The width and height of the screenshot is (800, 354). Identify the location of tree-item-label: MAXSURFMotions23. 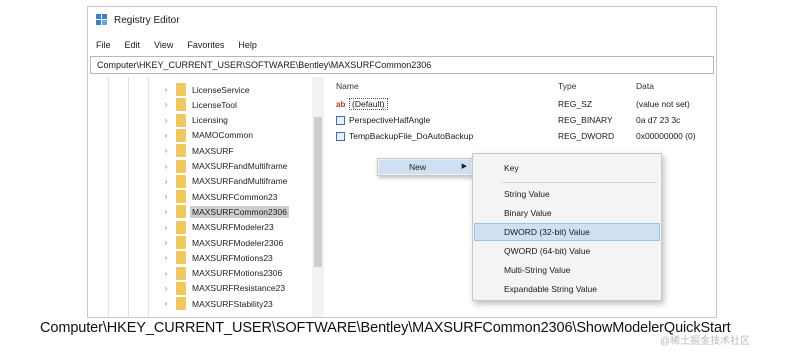
(232, 257).